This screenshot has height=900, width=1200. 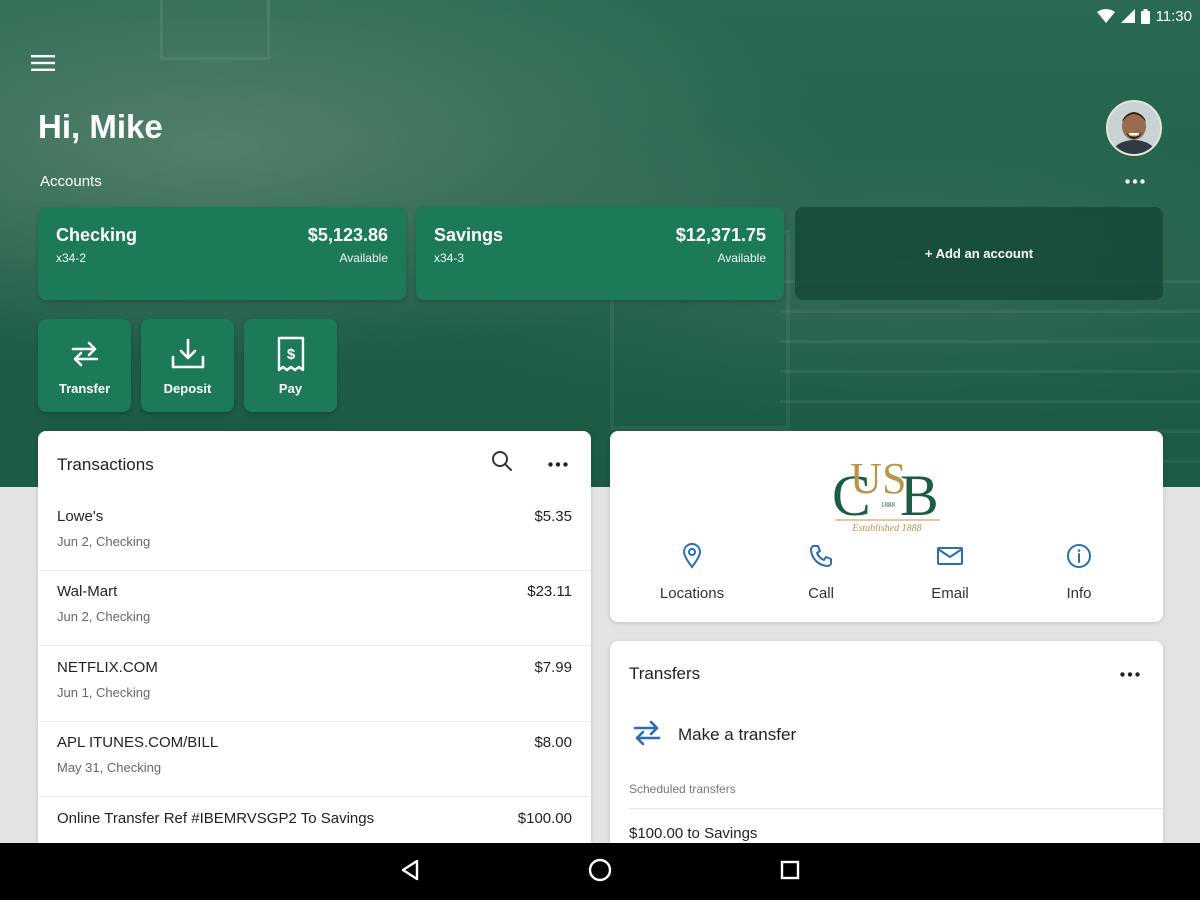 I want to click on deposit-button: Deposit, so click(x=187, y=365).